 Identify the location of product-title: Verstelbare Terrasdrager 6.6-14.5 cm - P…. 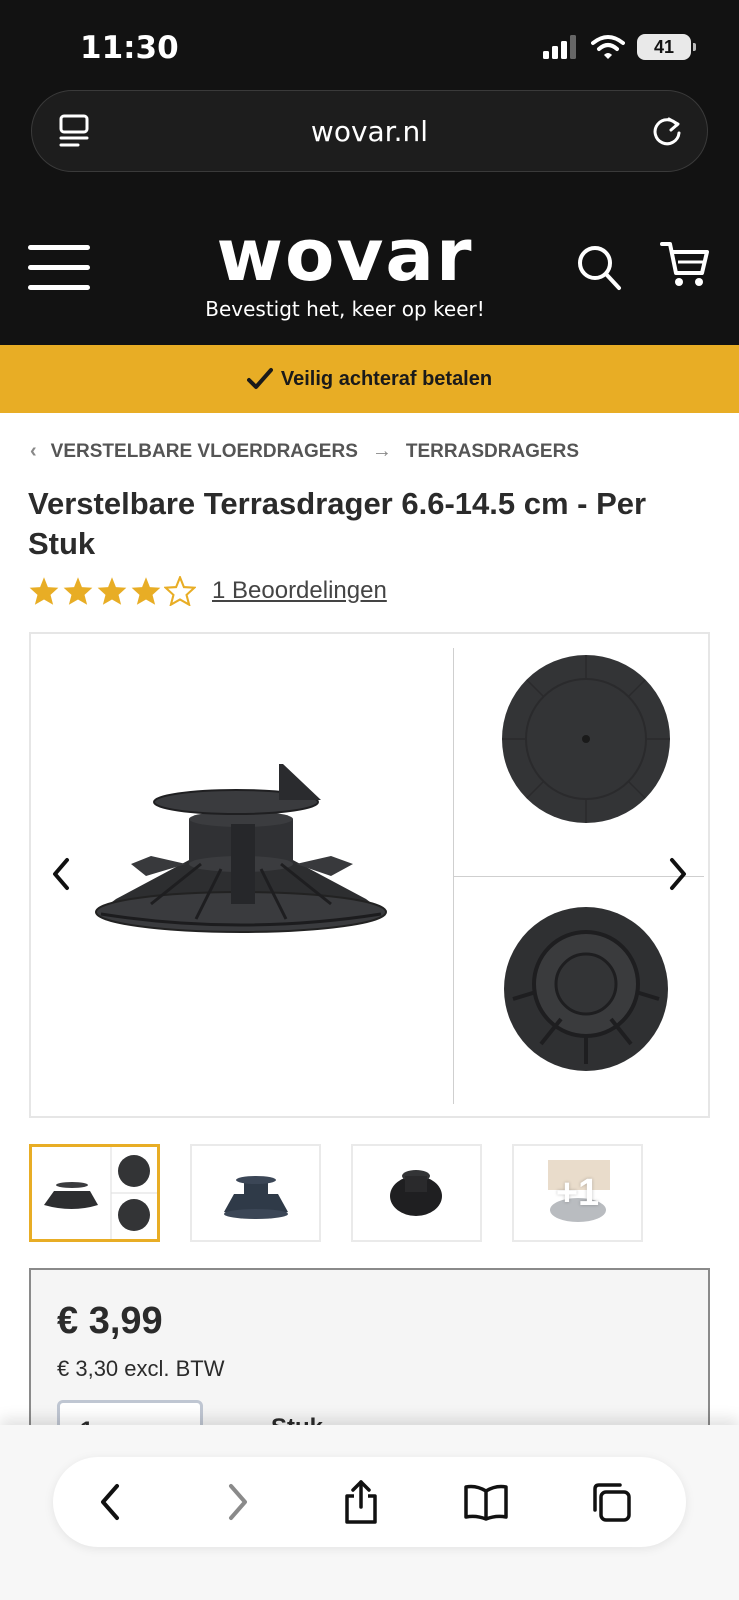
(337, 523).